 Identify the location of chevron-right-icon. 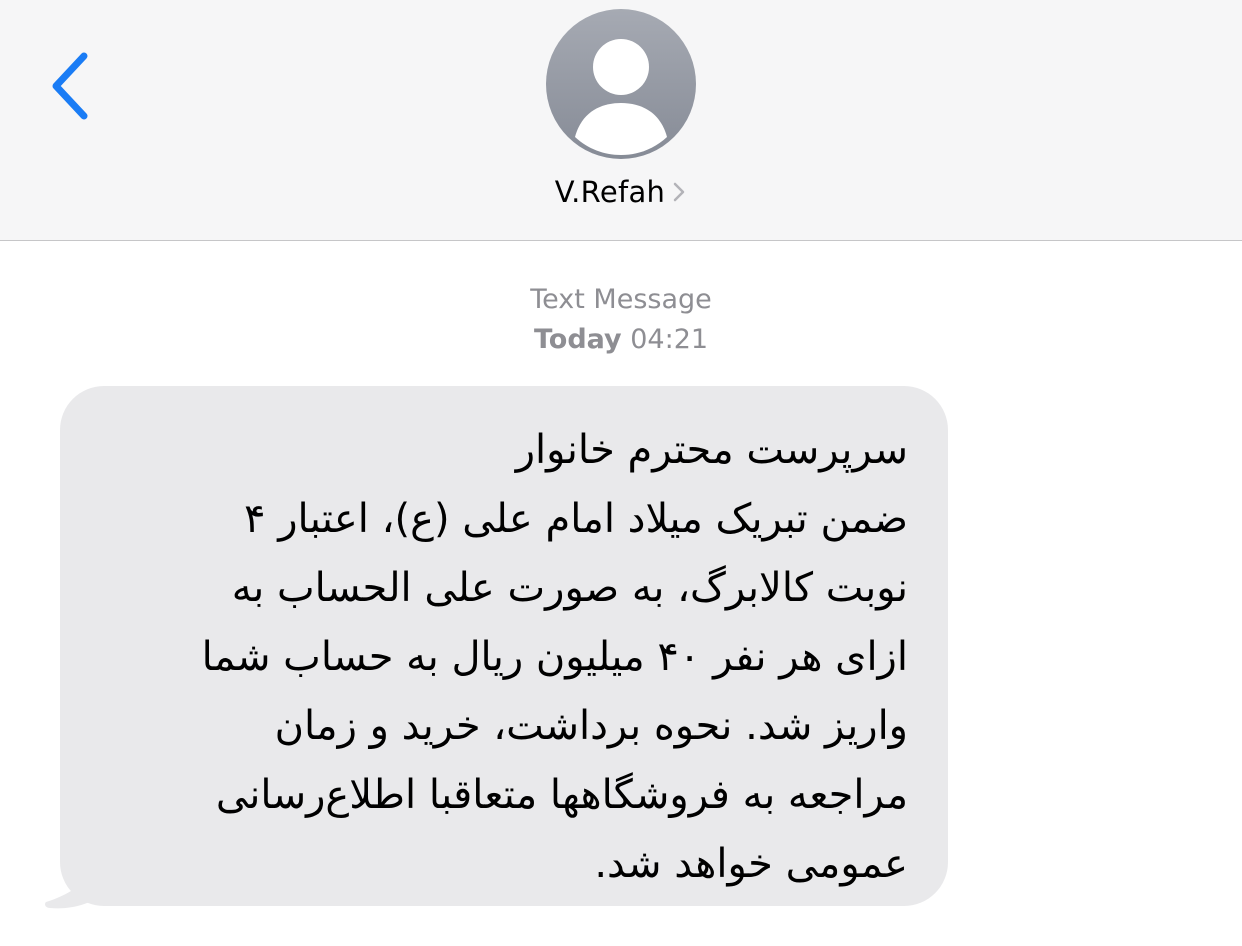
(679, 192).